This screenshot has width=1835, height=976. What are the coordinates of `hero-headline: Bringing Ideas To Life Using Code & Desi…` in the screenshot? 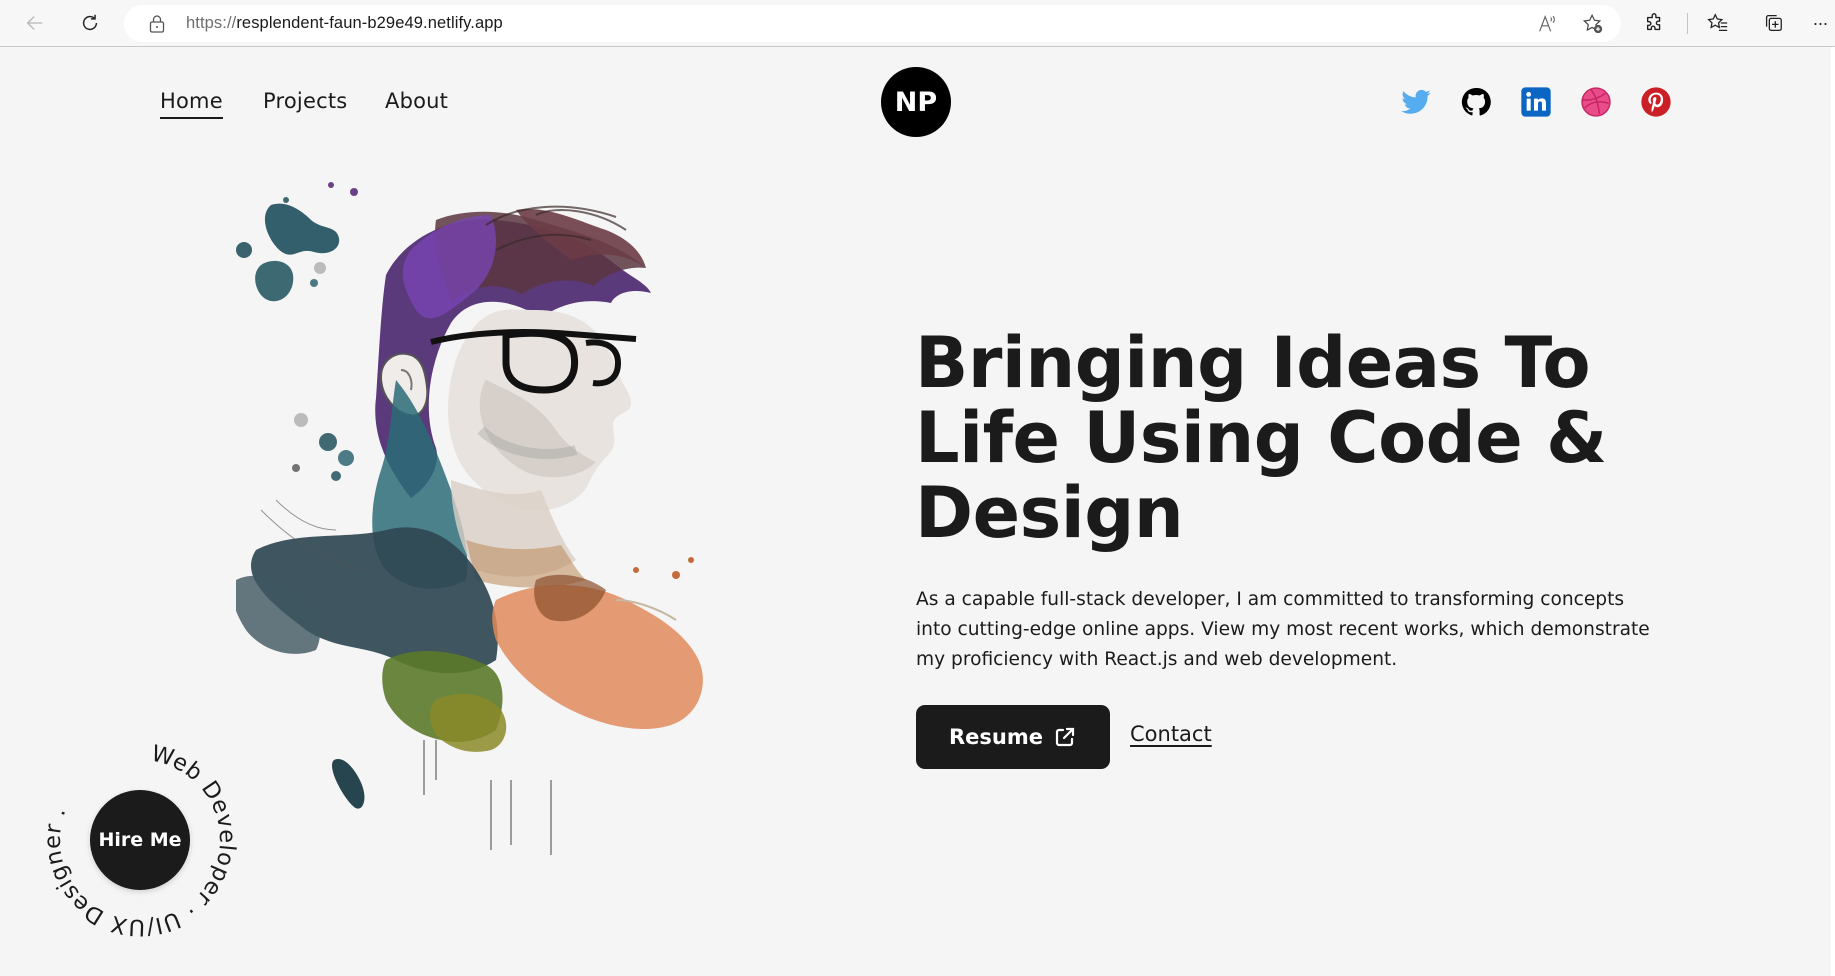 It's located at (1261, 438).